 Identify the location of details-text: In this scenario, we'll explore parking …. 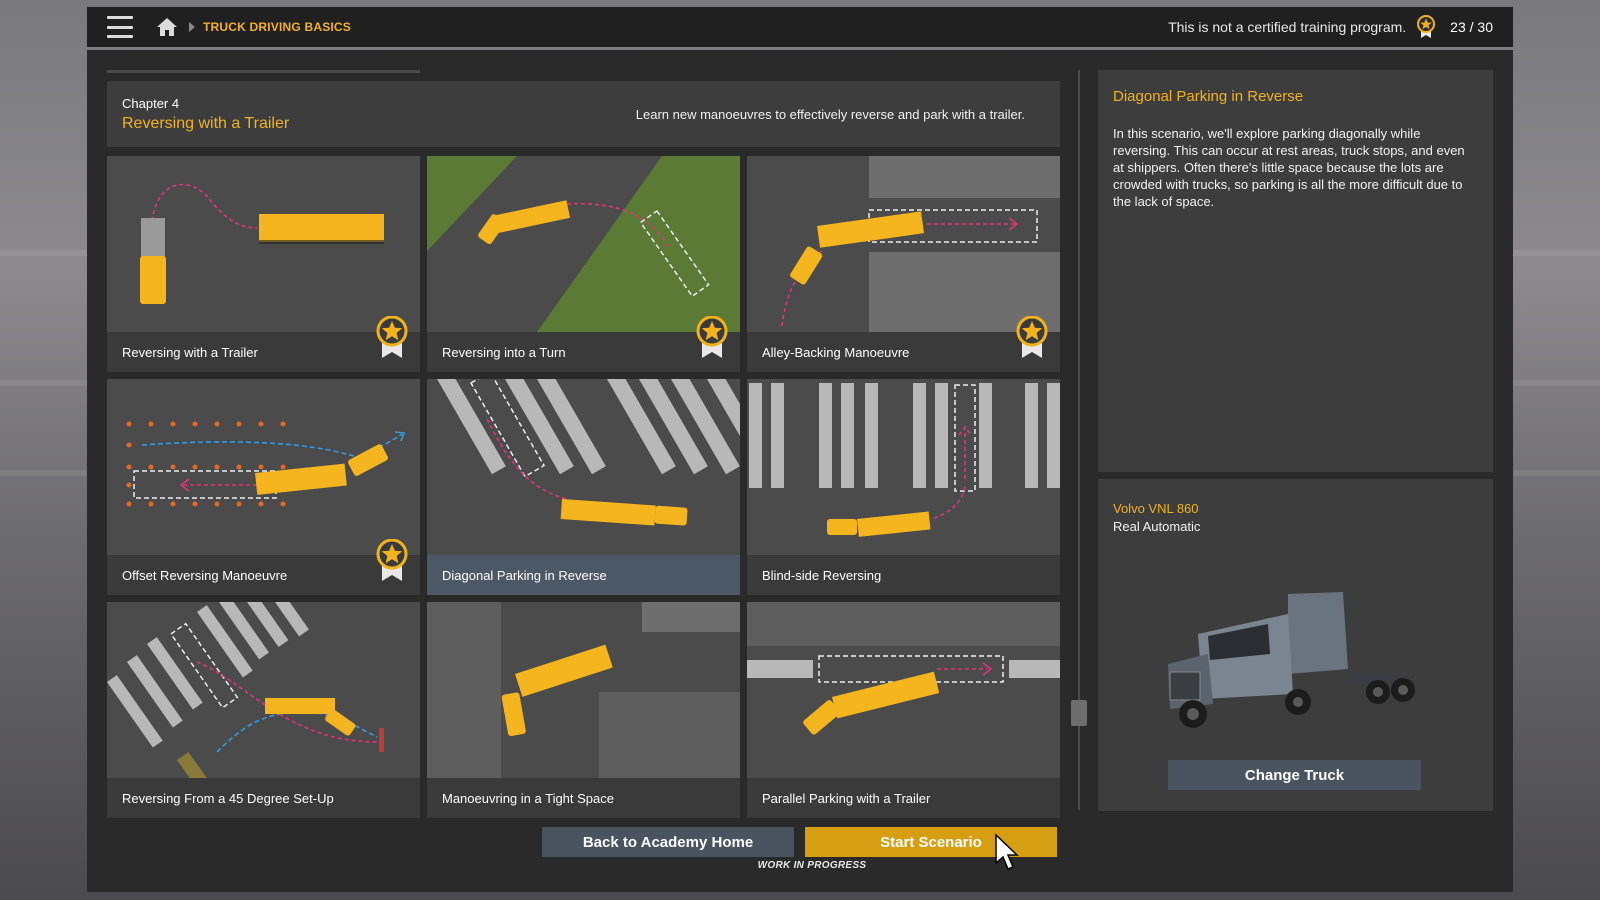
(1289, 167).